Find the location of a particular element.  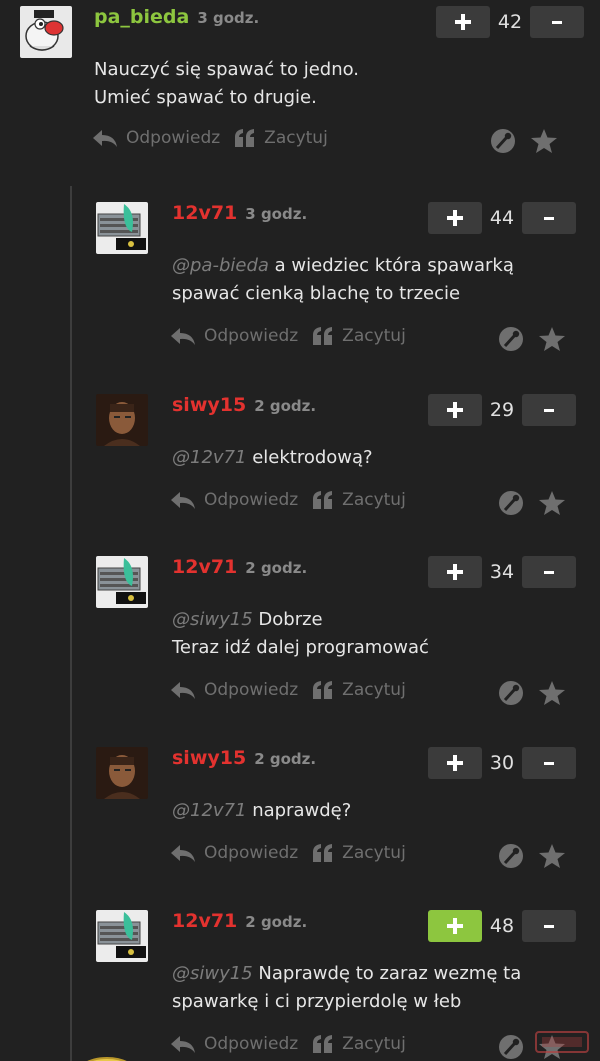

vote-score: 34 is located at coordinates (502, 572).